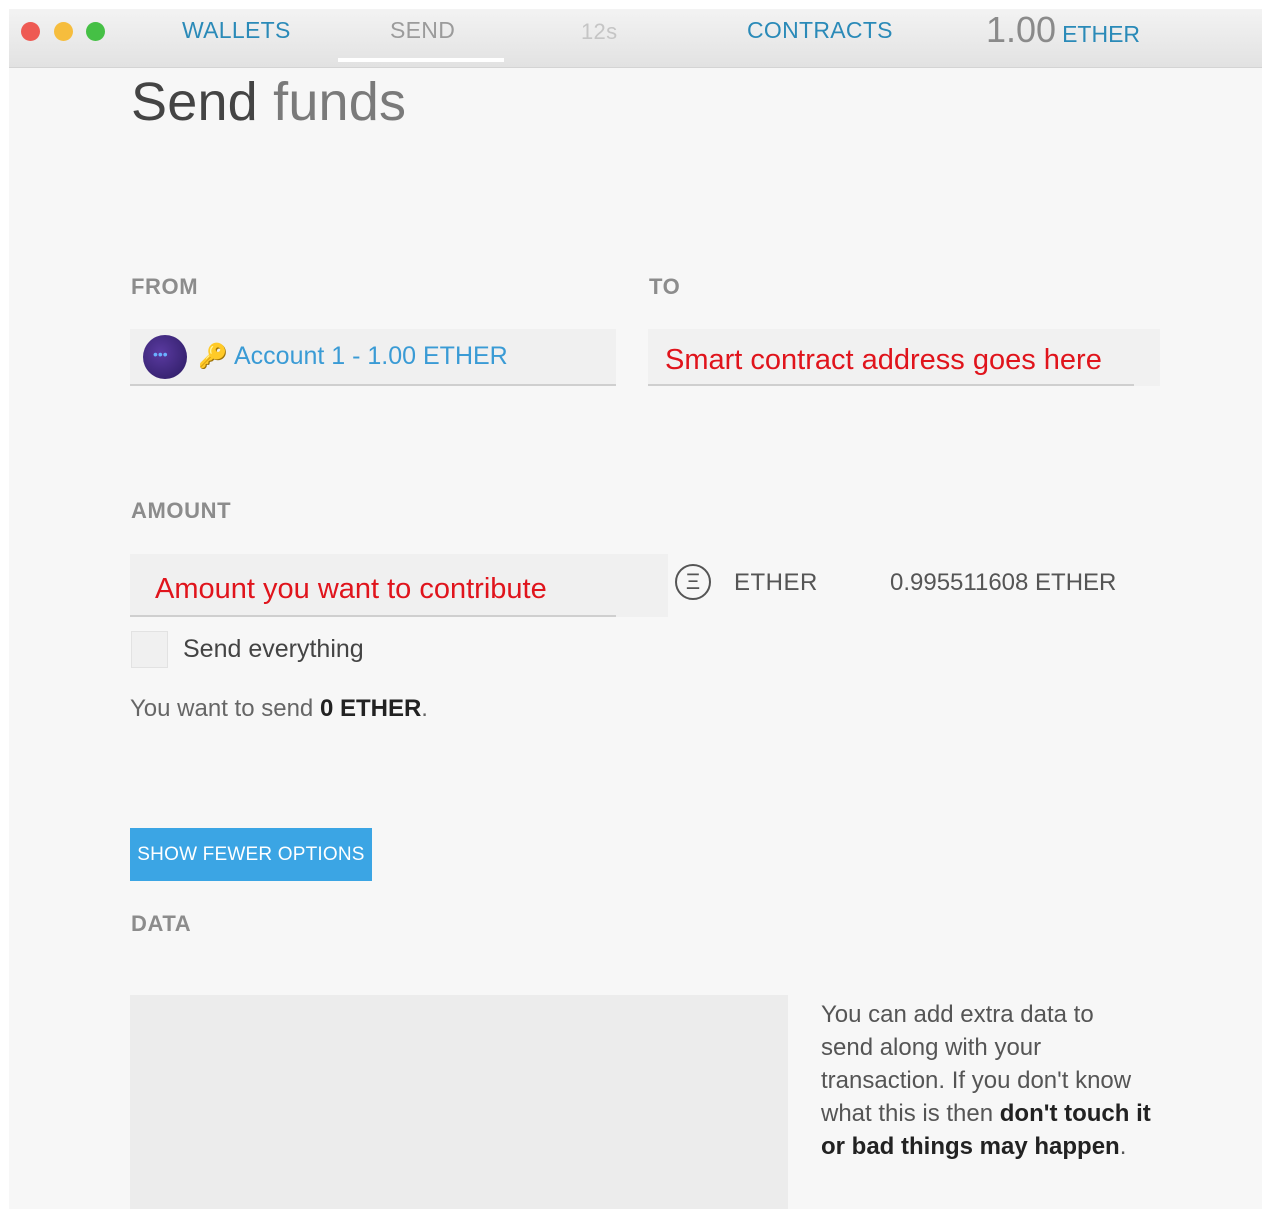  Describe the element at coordinates (776, 583) in the screenshot. I see `currency-selector: ETHER` at that location.